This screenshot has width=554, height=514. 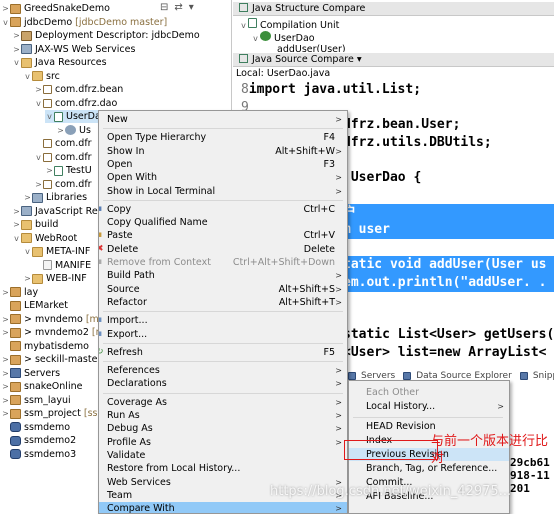 I want to click on tree-item: v META-INF, so click(x=56, y=251).